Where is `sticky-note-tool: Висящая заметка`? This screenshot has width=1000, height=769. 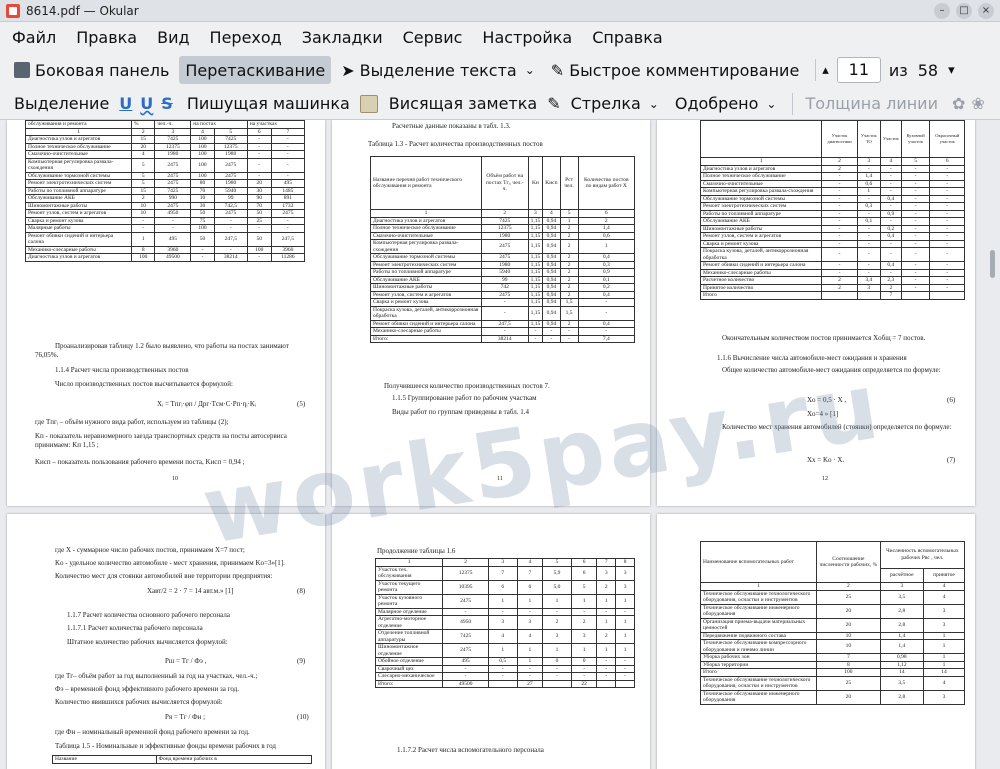 sticky-note-tool: Висящая заметка is located at coordinates (463, 104).